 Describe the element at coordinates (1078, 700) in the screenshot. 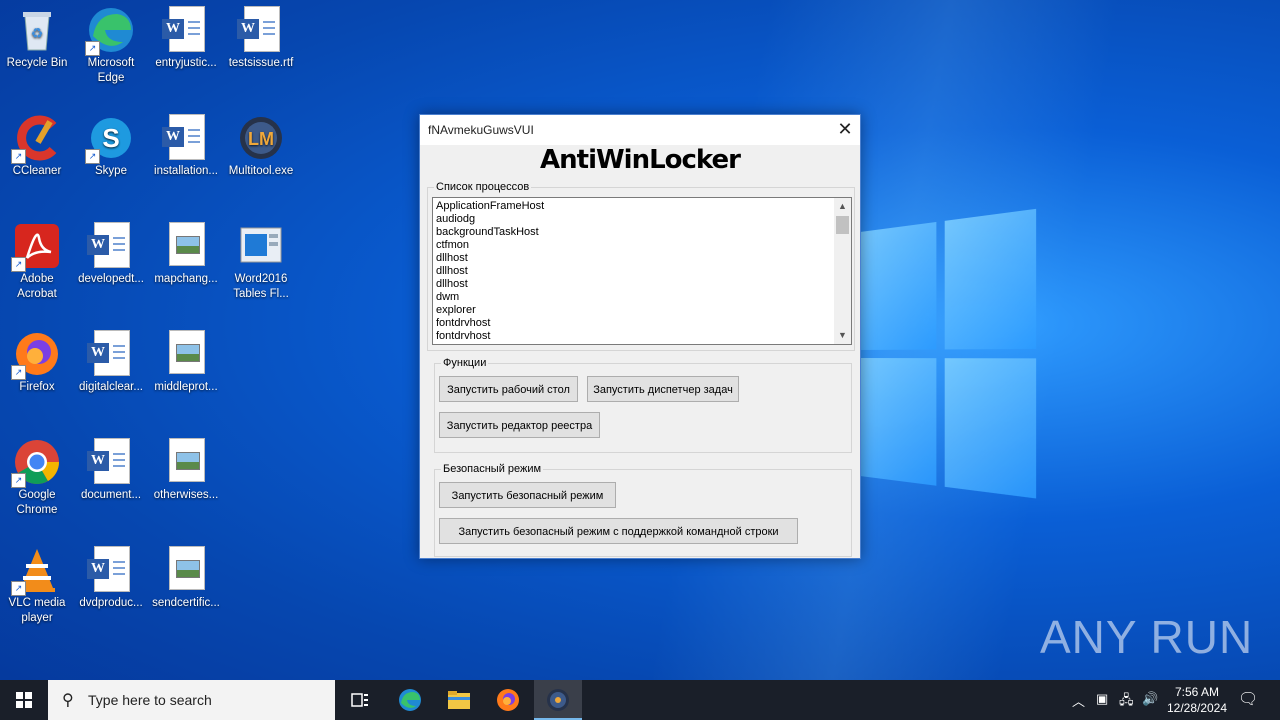

I see `show-hidden-icons-chevron-icon: ︿` at that location.